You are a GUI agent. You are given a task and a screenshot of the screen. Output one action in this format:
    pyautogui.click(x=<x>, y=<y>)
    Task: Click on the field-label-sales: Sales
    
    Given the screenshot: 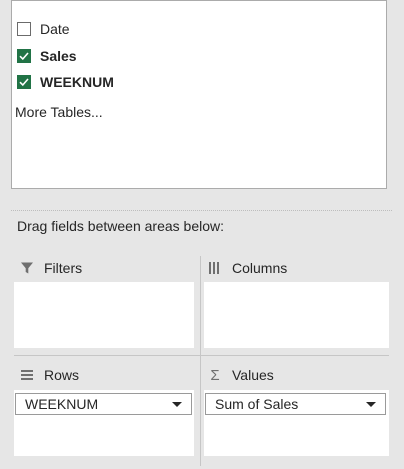 What is the action you would take?
    pyautogui.click(x=58, y=56)
    